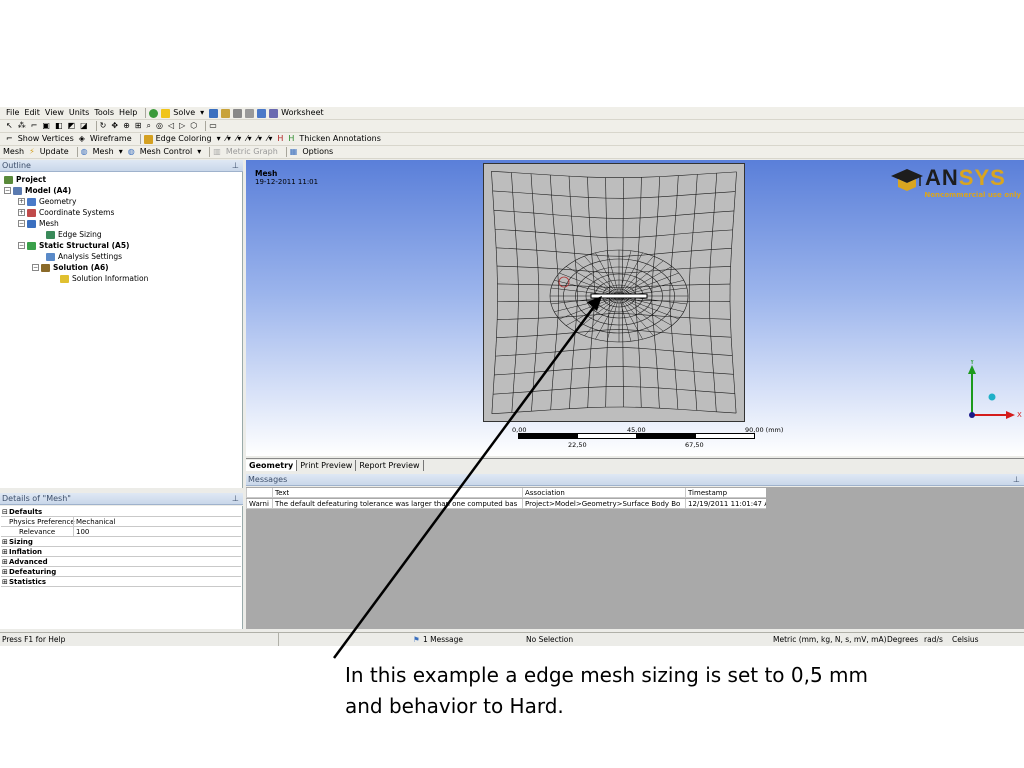 Image resolution: width=1024 pixels, height=768 pixels. Describe the element at coordinates (22, 126) in the screenshot. I see `select-vertex-icon: ⁂` at that location.